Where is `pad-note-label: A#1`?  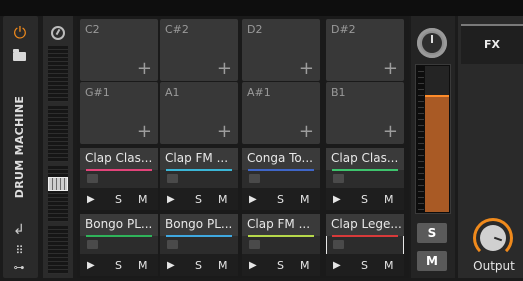 pad-note-label: A#1 is located at coordinates (259, 92).